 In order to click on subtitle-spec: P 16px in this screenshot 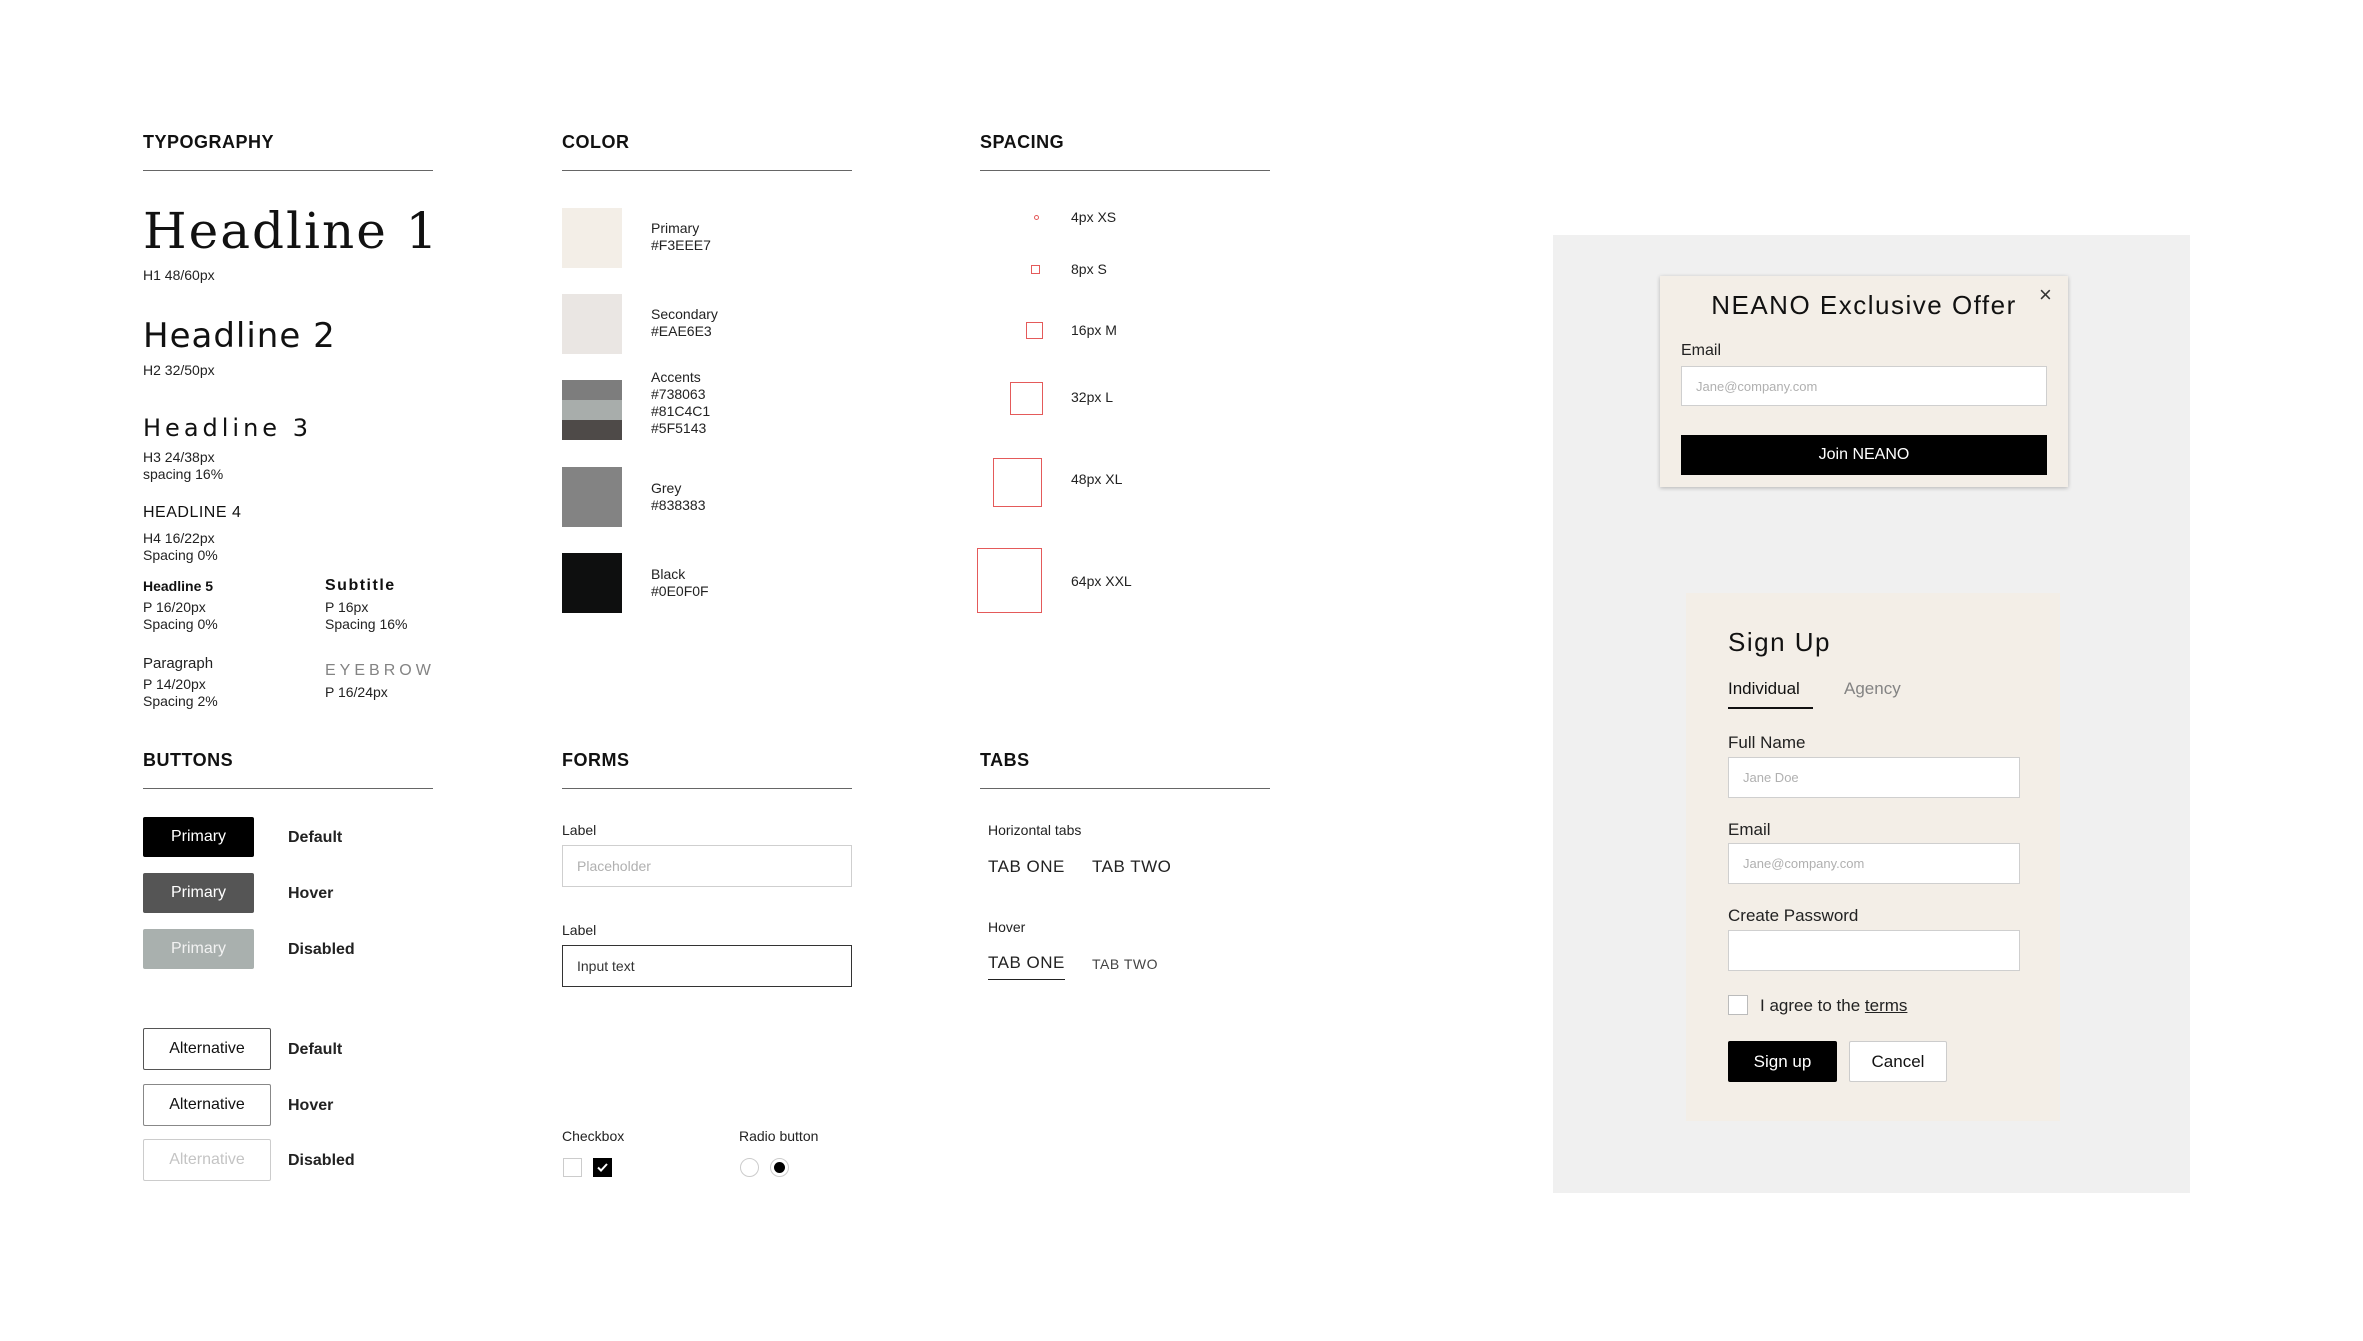, I will do `click(347, 607)`.